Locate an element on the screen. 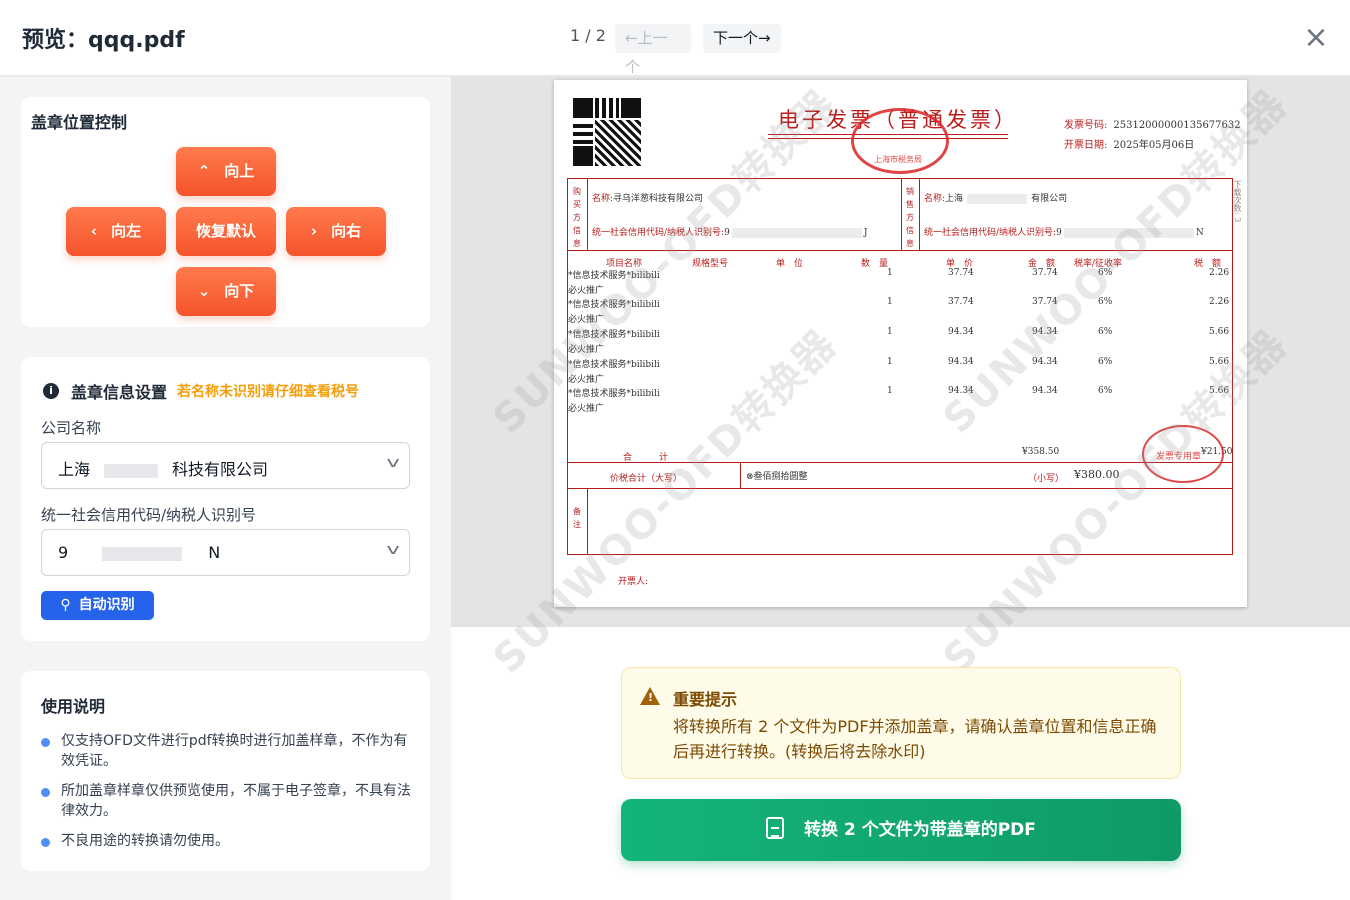 Image resolution: width=1350 pixels, height=900 pixels. chevron-right-icon: › is located at coordinates (314, 231).